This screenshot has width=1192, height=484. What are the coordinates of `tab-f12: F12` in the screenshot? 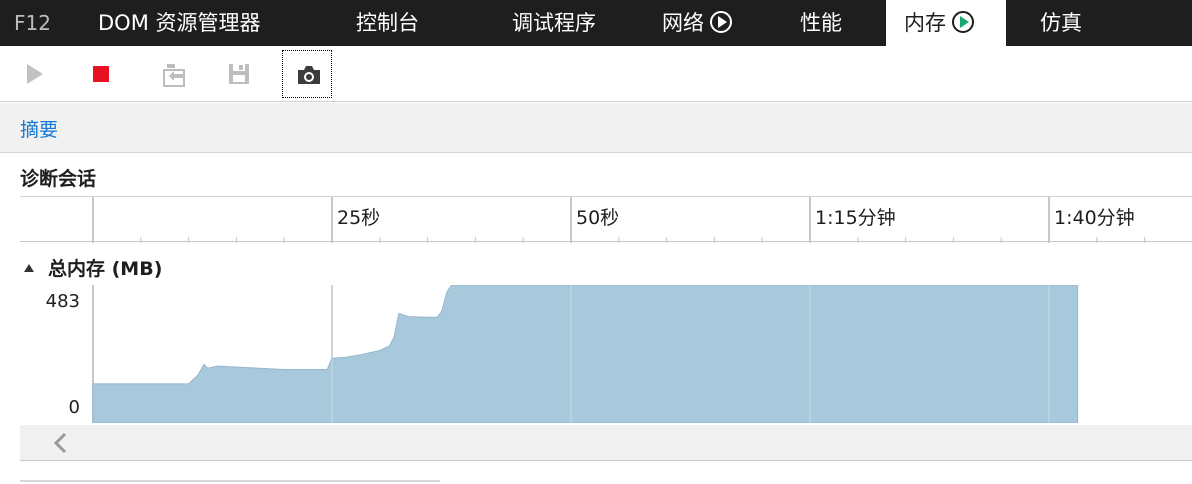 It's located at (32, 23).